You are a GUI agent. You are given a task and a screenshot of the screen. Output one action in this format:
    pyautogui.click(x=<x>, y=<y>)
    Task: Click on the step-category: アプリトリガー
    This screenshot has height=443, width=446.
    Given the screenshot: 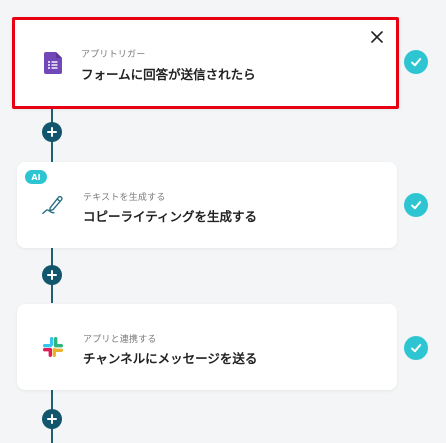 What is the action you would take?
    pyautogui.click(x=113, y=55)
    